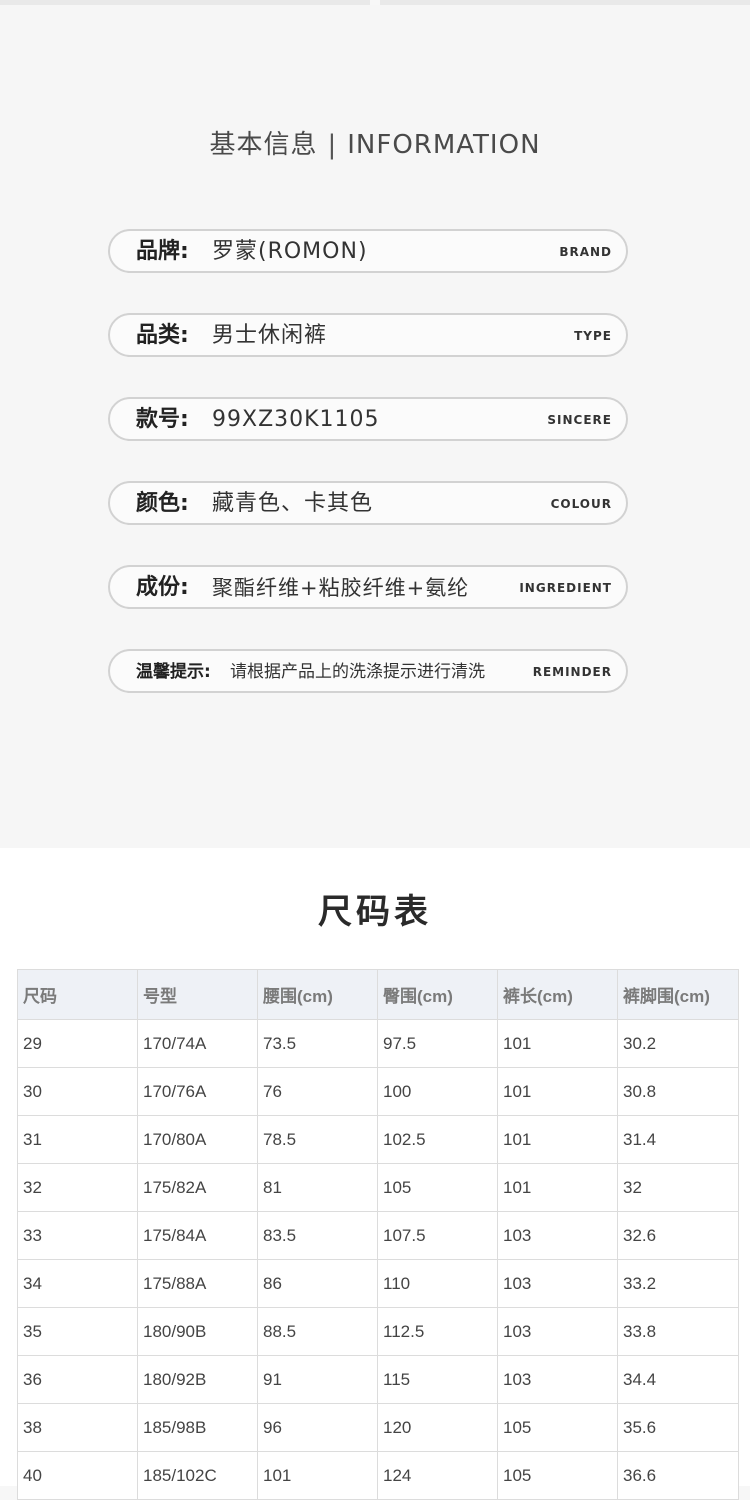  What do you see at coordinates (375, 912) in the screenshot?
I see `size-chart-title: 尺码表` at bounding box center [375, 912].